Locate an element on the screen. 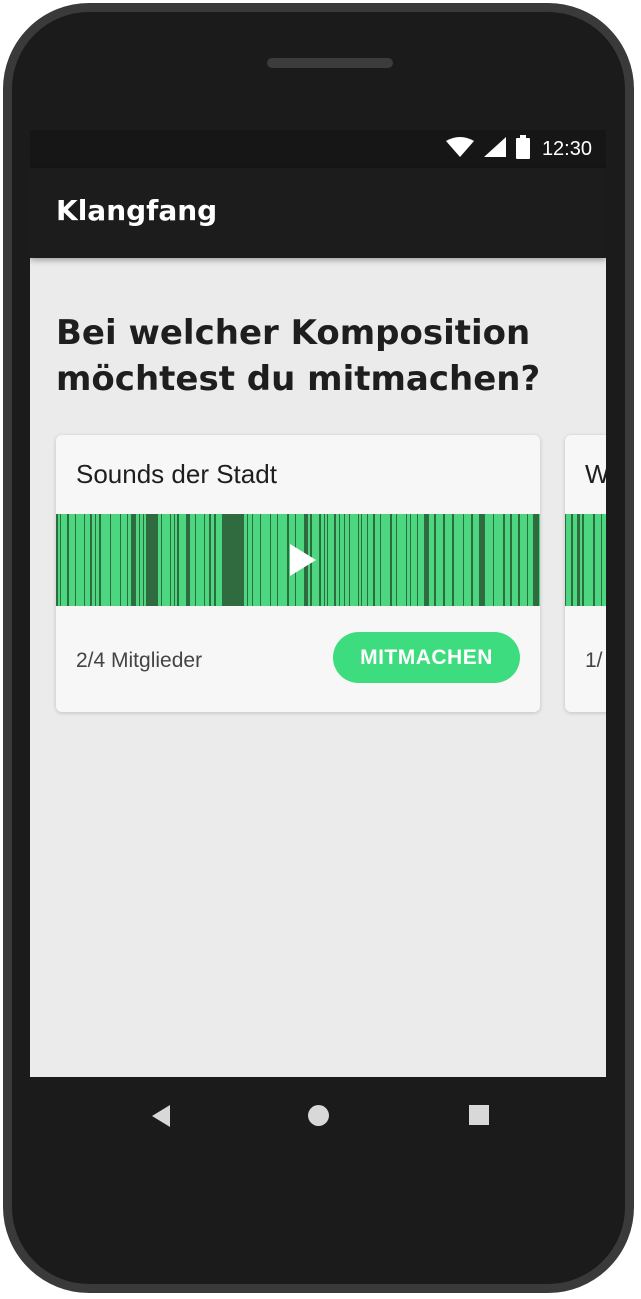 Image resolution: width=641 pixels, height=1299 pixels. card-title: Sounds der Stadt is located at coordinates (176, 474).